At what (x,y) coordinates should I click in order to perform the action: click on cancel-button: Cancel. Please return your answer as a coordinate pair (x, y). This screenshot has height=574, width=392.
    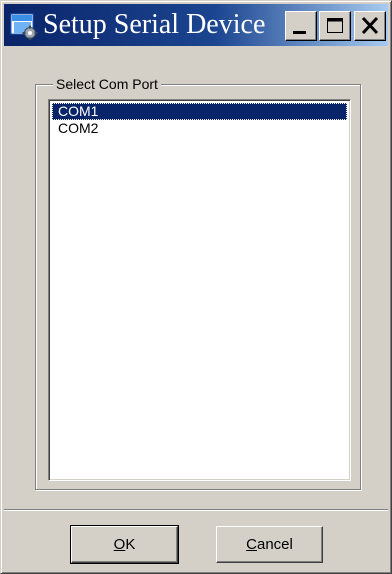
    Looking at the image, I should click on (269, 544).